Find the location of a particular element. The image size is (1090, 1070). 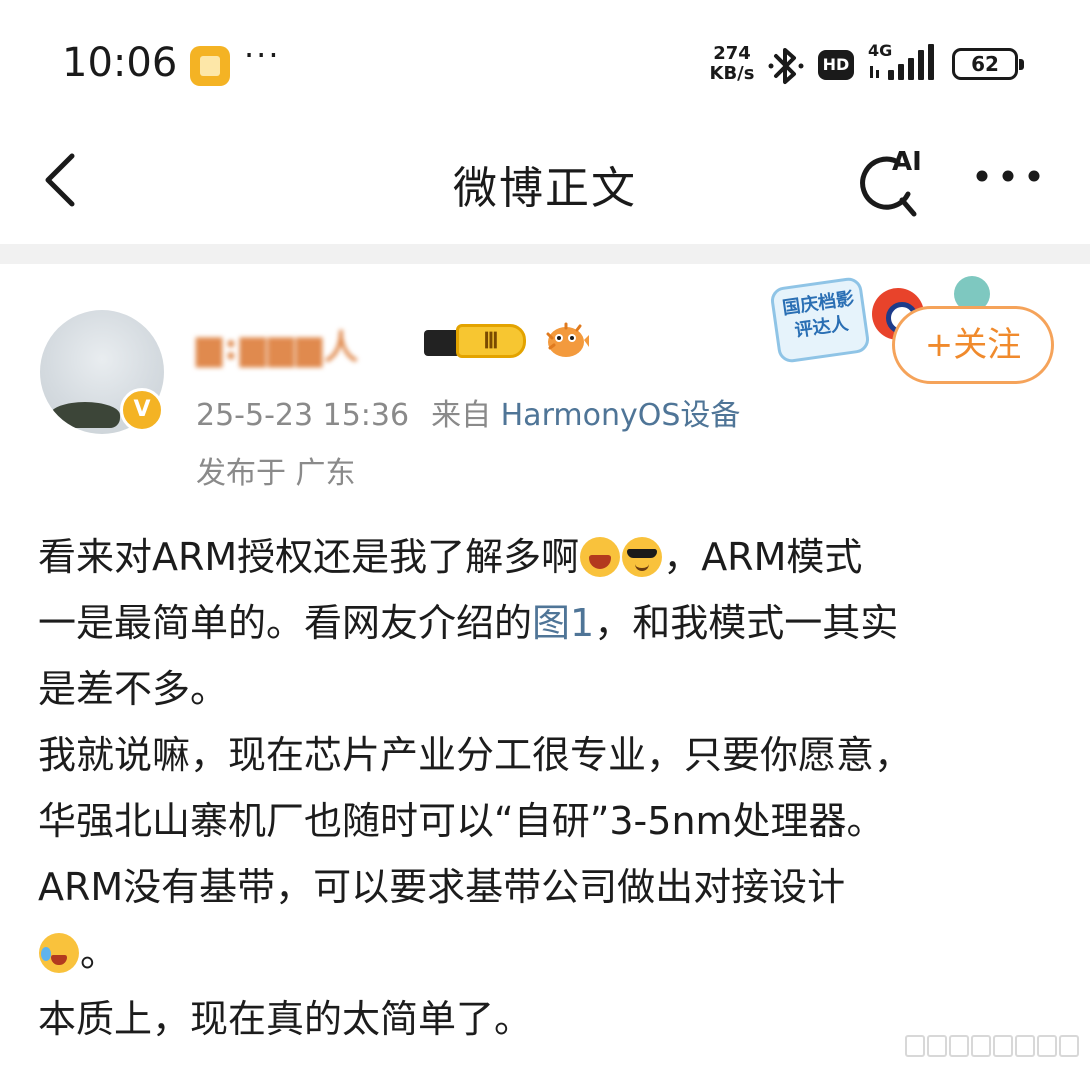

ai-label: AI is located at coordinates (907, 162).